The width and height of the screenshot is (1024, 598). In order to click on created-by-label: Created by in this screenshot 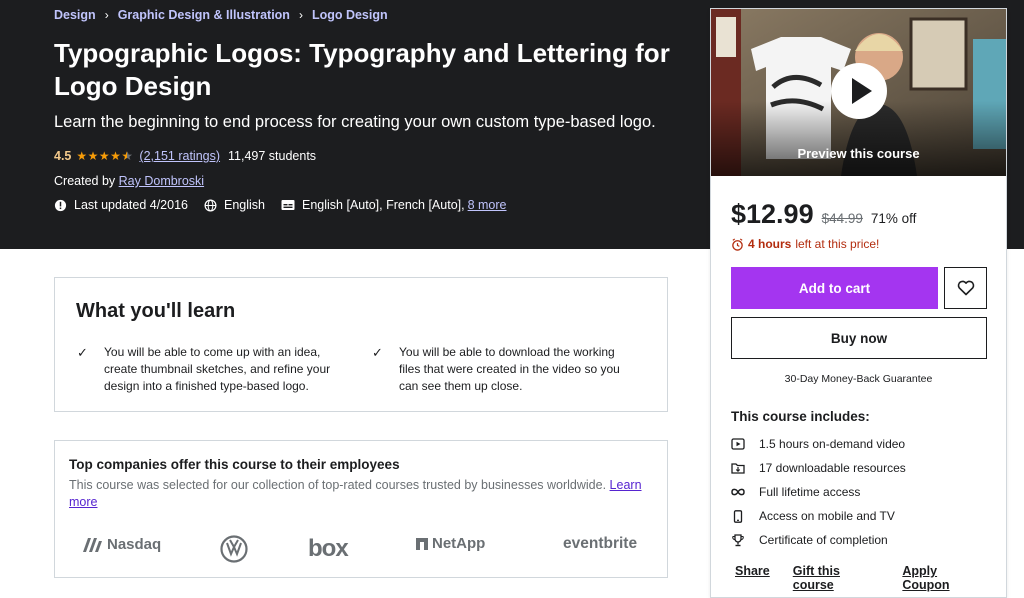, I will do `click(85, 181)`.